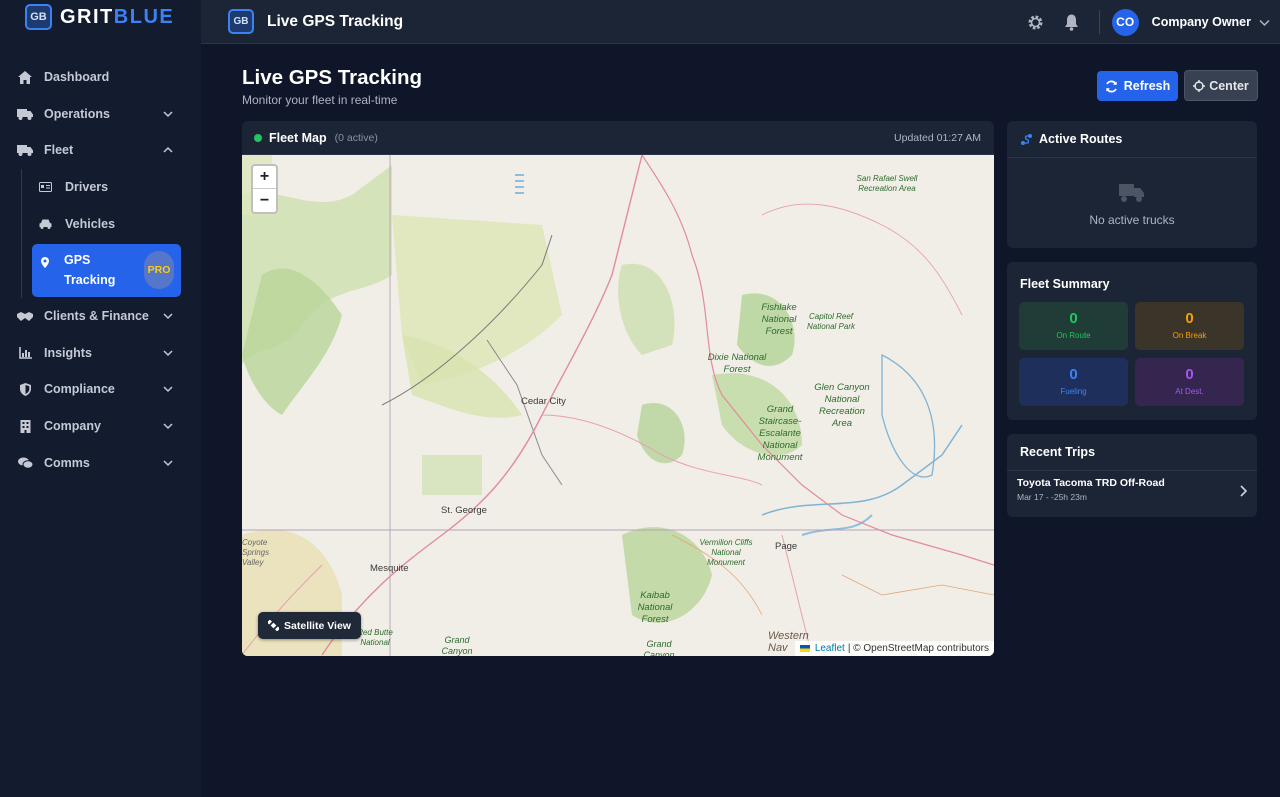 The width and height of the screenshot is (1280, 797). Describe the element at coordinates (258, 137) in the screenshot. I see `live-status-dot` at that location.